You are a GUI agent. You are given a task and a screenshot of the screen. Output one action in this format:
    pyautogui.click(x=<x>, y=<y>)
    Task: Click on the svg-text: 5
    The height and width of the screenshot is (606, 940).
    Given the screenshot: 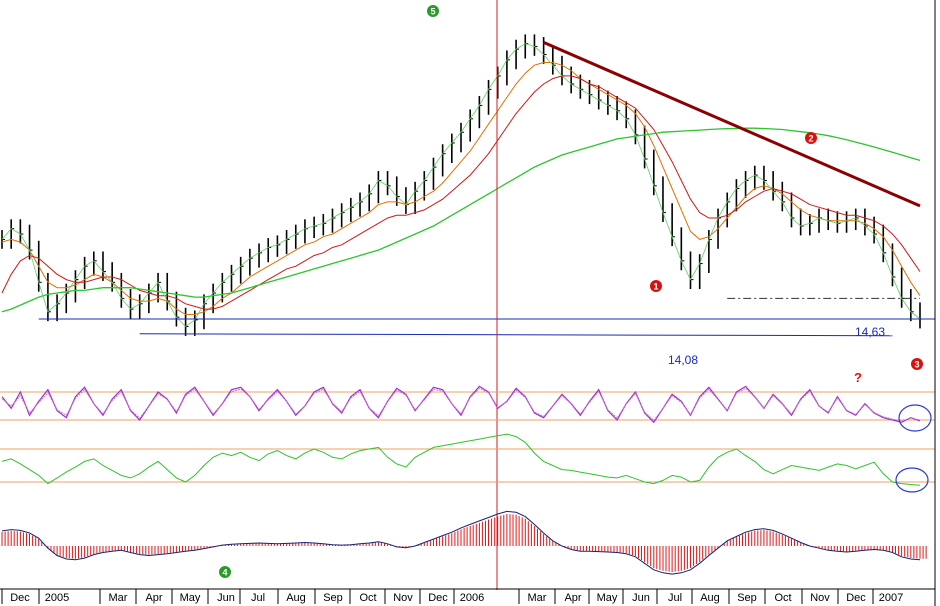 What is the action you would take?
    pyautogui.click(x=432, y=12)
    